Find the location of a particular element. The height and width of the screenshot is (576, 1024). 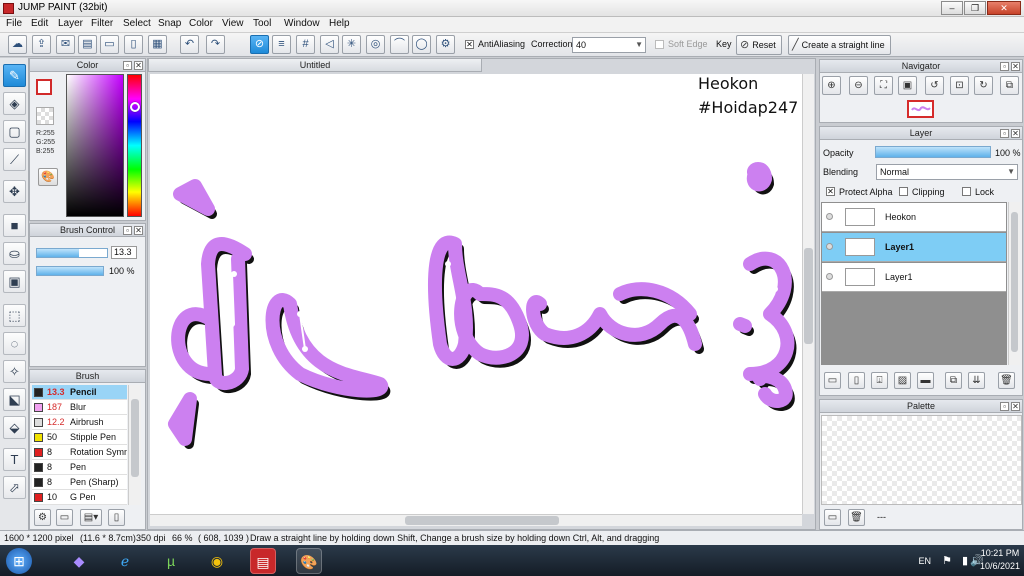

brush-item: 8 Pen is located at coordinates (79, 467).